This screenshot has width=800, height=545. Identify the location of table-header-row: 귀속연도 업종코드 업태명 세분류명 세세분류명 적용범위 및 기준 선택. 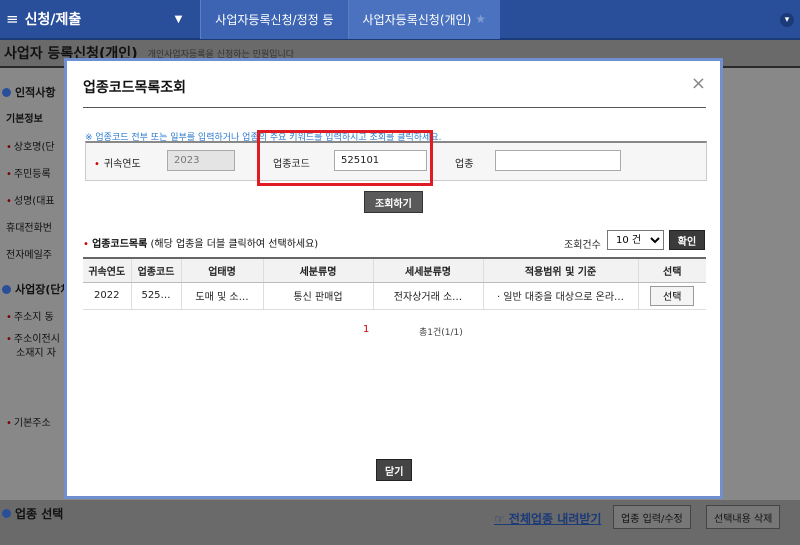
(394, 270).